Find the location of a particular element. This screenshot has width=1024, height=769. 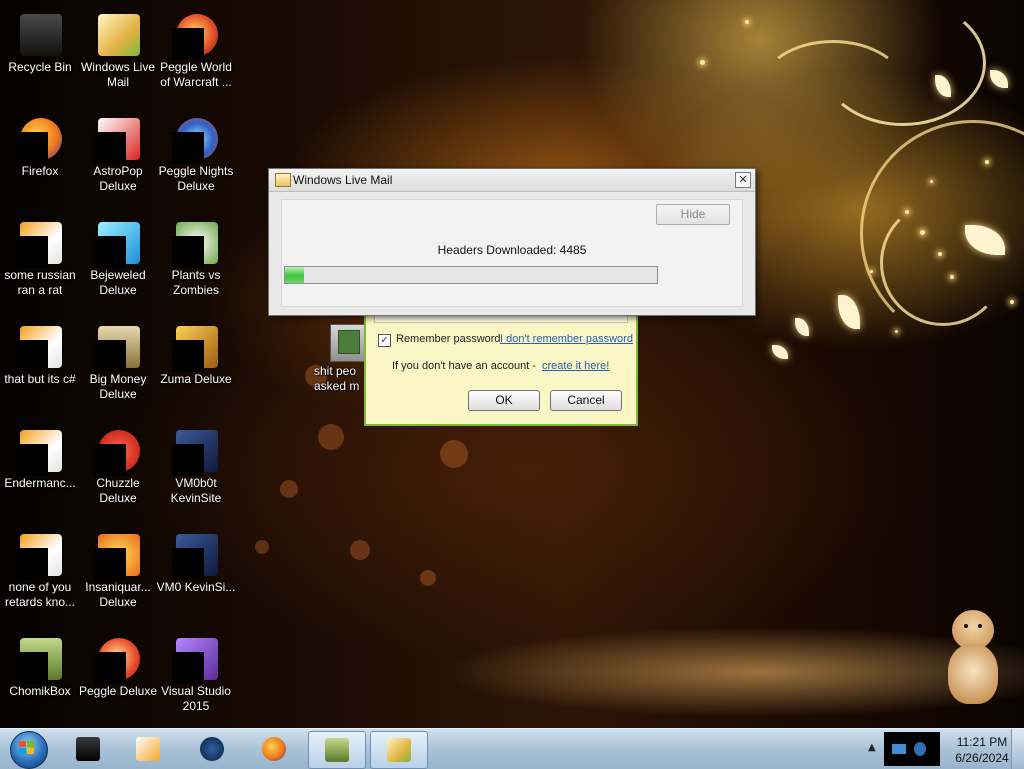

desktop-icon-peggle-nights: Peggle Nights Deluxe is located at coordinates (196, 160).